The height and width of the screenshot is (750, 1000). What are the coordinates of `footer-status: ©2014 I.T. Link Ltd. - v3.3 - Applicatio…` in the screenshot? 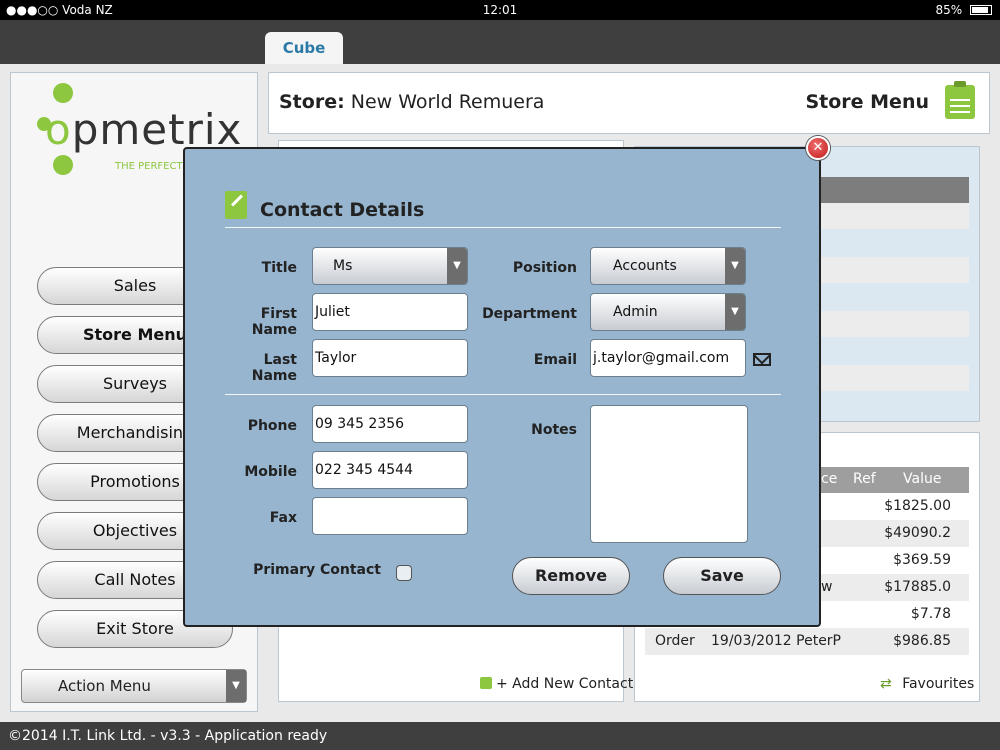 It's located at (500, 736).